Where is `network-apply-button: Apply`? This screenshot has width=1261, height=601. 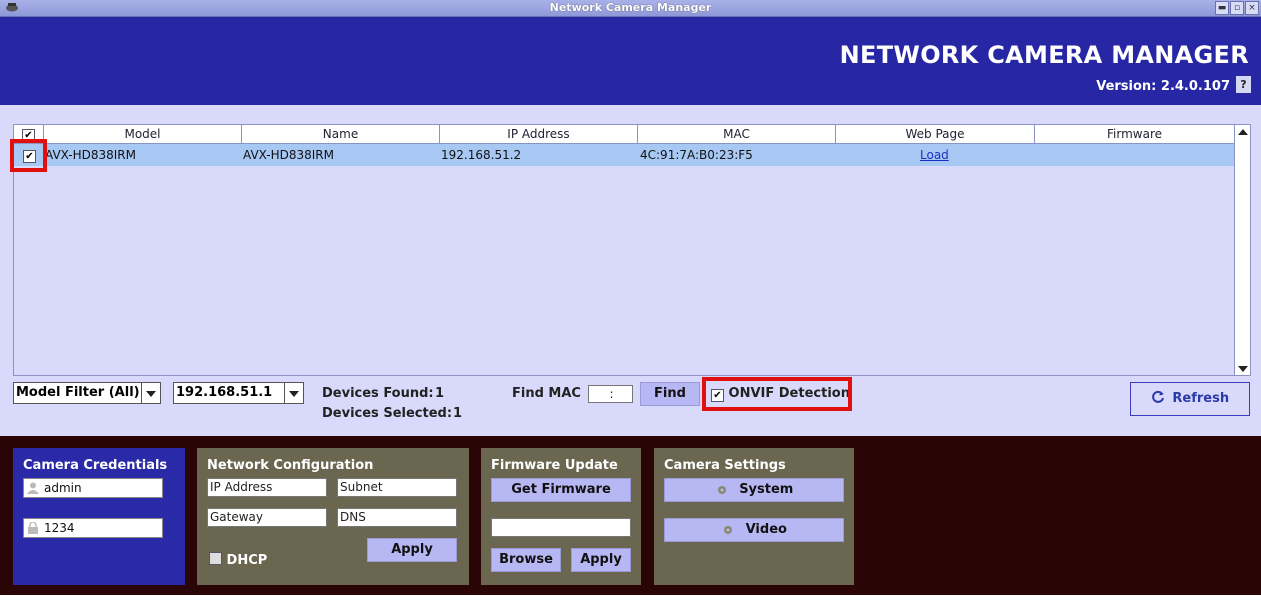
network-apply-button: Apply is located at coordinates (412, 550).